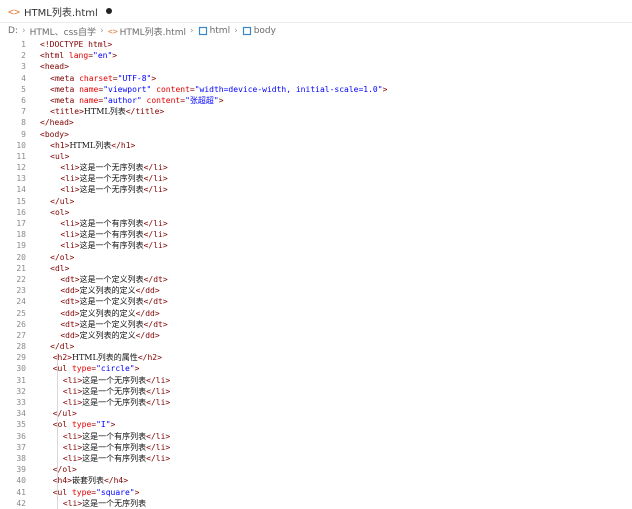  What do you see at coordinates (60, 11) in the screenshot?
I see `editor-tab-html-list: <> HTML列表.html` at bounding box center [60, 11].